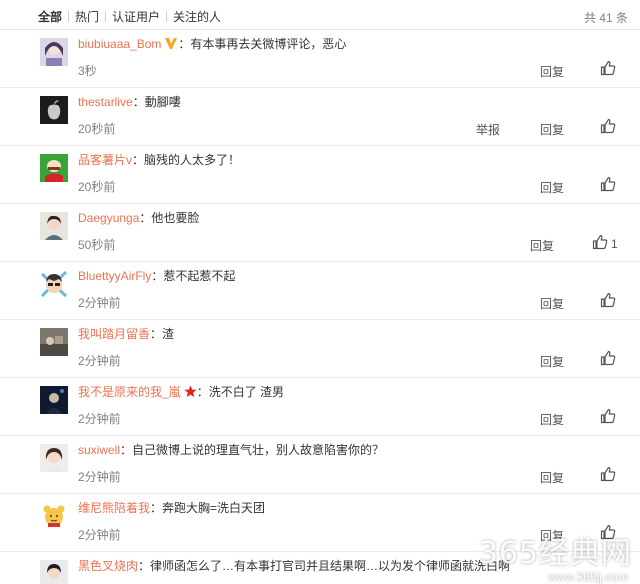  What do you see at coordinates (197, 16) in the screenshot?
I see `tab-following: 关注的人` at bounding box center [197, 16].